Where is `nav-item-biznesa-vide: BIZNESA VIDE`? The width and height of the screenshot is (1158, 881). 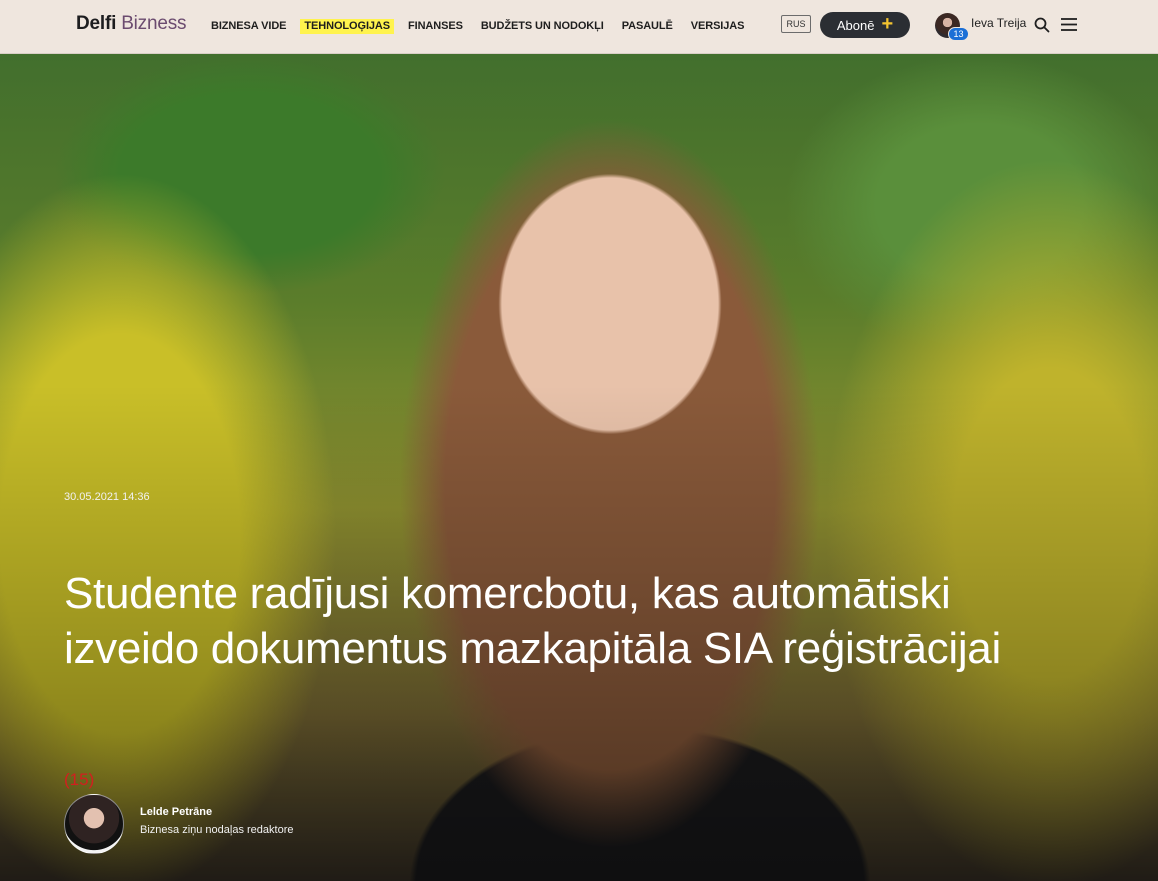
nav-item-biznesa-vide: BIZNESA VIDE is located at coordinates (249, 26).